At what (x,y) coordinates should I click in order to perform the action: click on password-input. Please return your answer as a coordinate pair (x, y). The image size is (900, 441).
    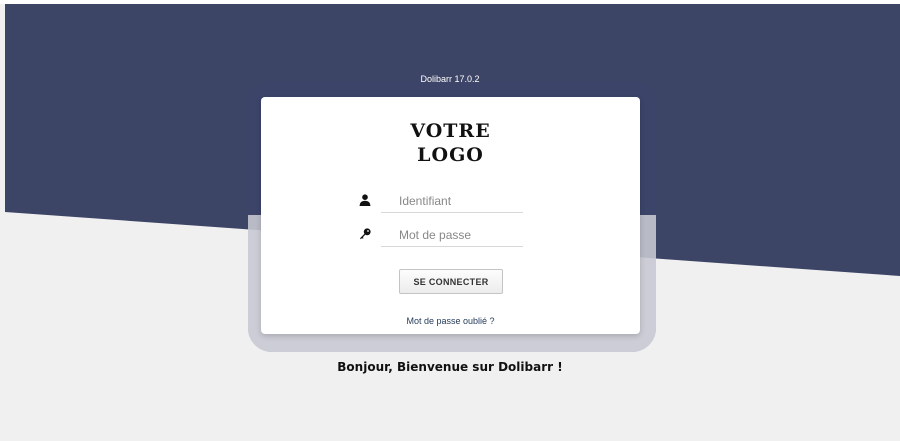
    Looking at the image, I should click on (452, 235).